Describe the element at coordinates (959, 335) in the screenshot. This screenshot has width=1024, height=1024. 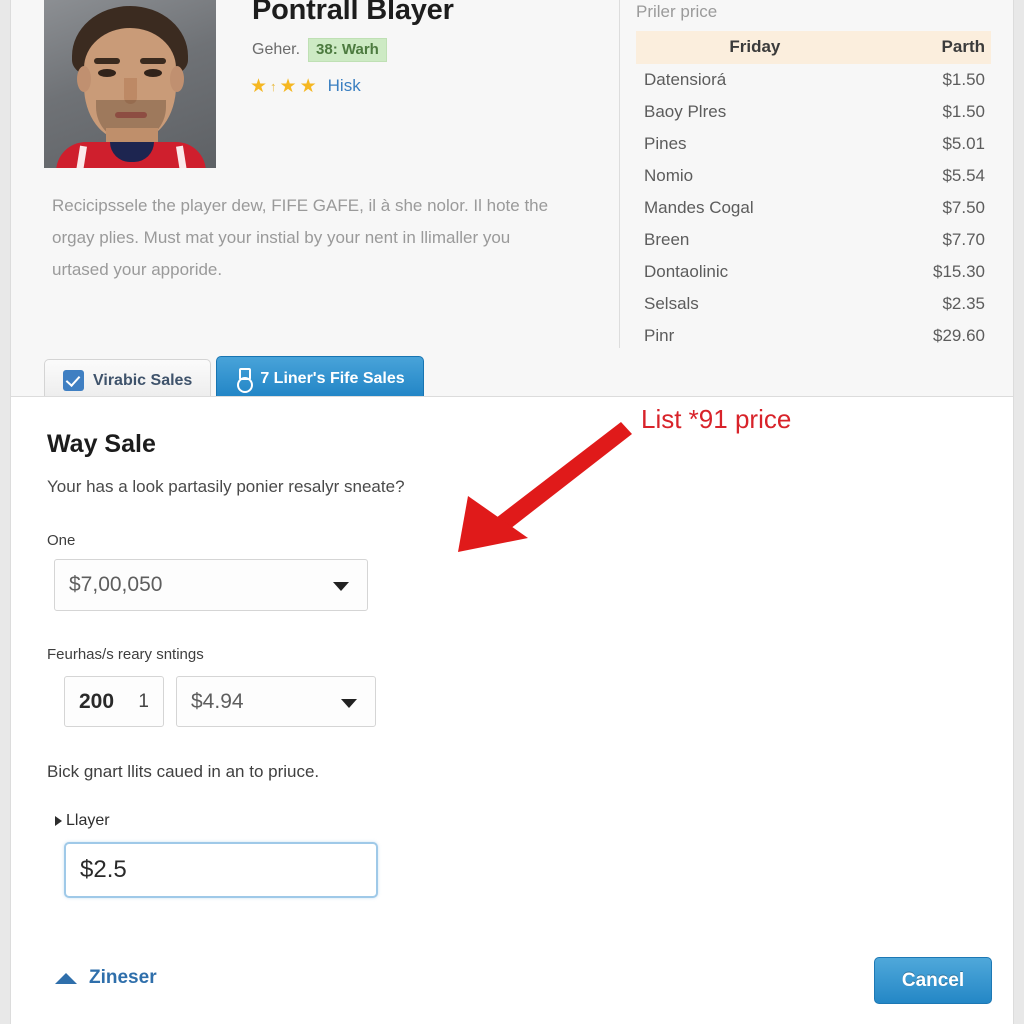
I see `row-value: $29.60` at that location.